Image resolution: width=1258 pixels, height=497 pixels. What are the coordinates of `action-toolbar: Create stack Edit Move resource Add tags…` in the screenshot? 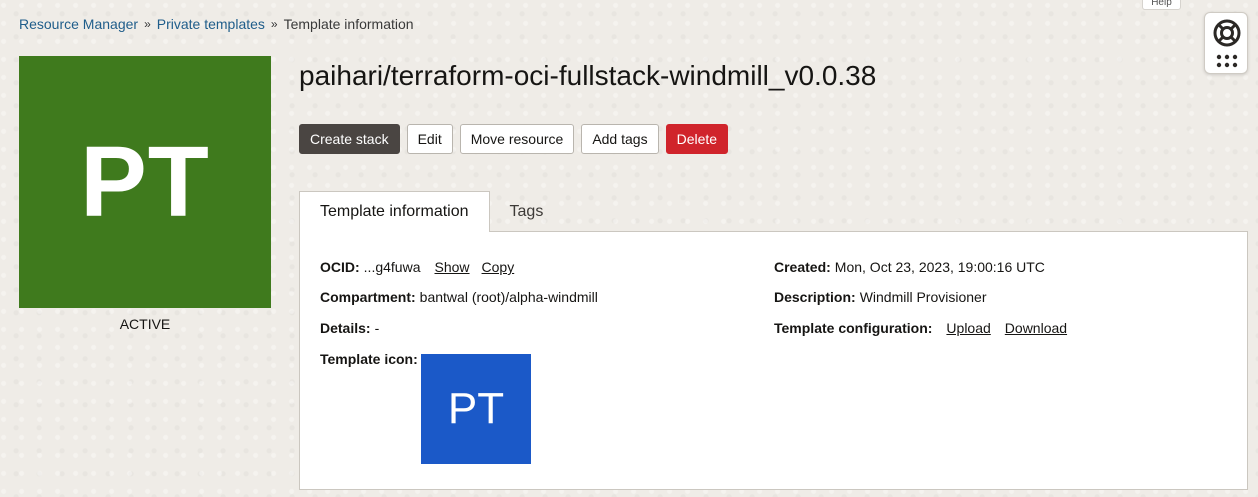 It's located at (514, 139).